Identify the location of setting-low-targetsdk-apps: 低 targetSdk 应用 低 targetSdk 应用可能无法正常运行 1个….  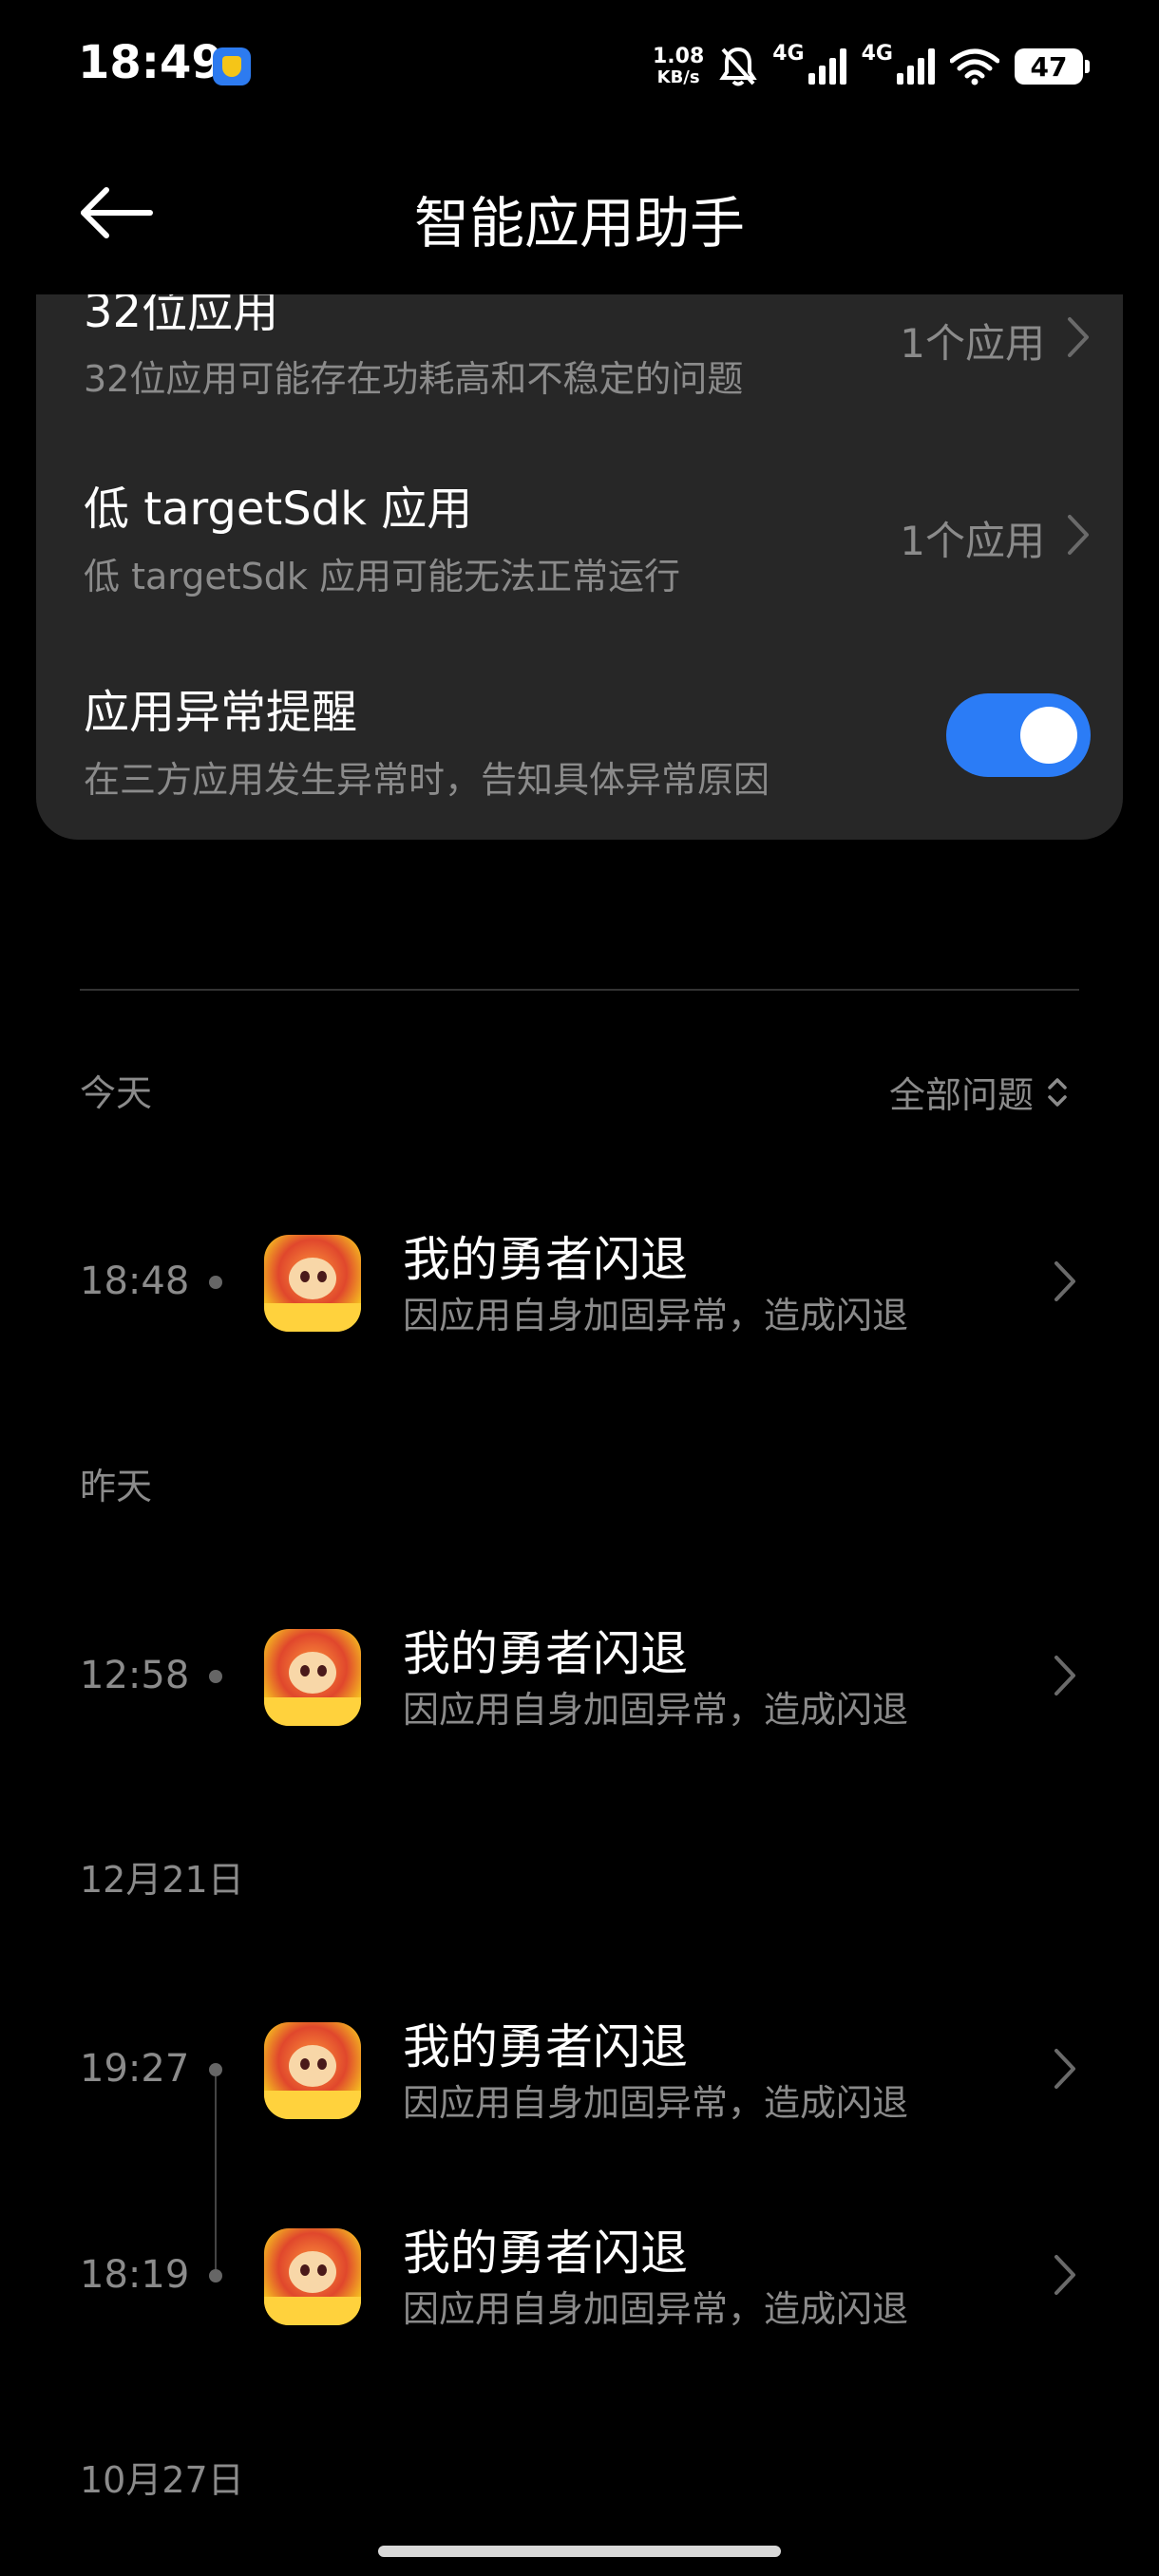
(587, 535).